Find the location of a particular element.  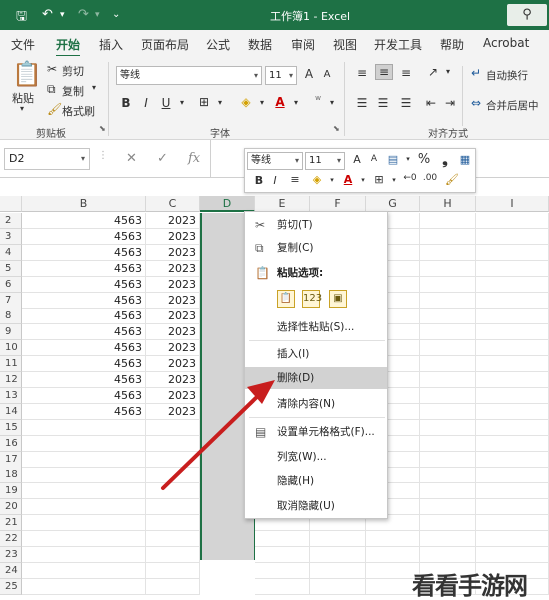

arrow-shaft is located at coordinates (212, 440).